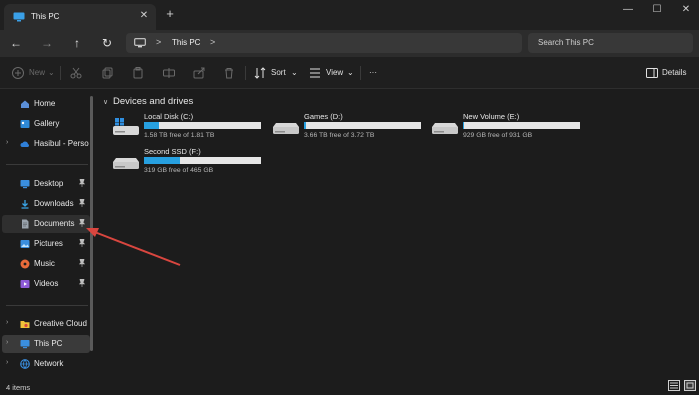 The height and width of the screenshot is (395, 699). I want to click on copy-icon, so click(108, 73).